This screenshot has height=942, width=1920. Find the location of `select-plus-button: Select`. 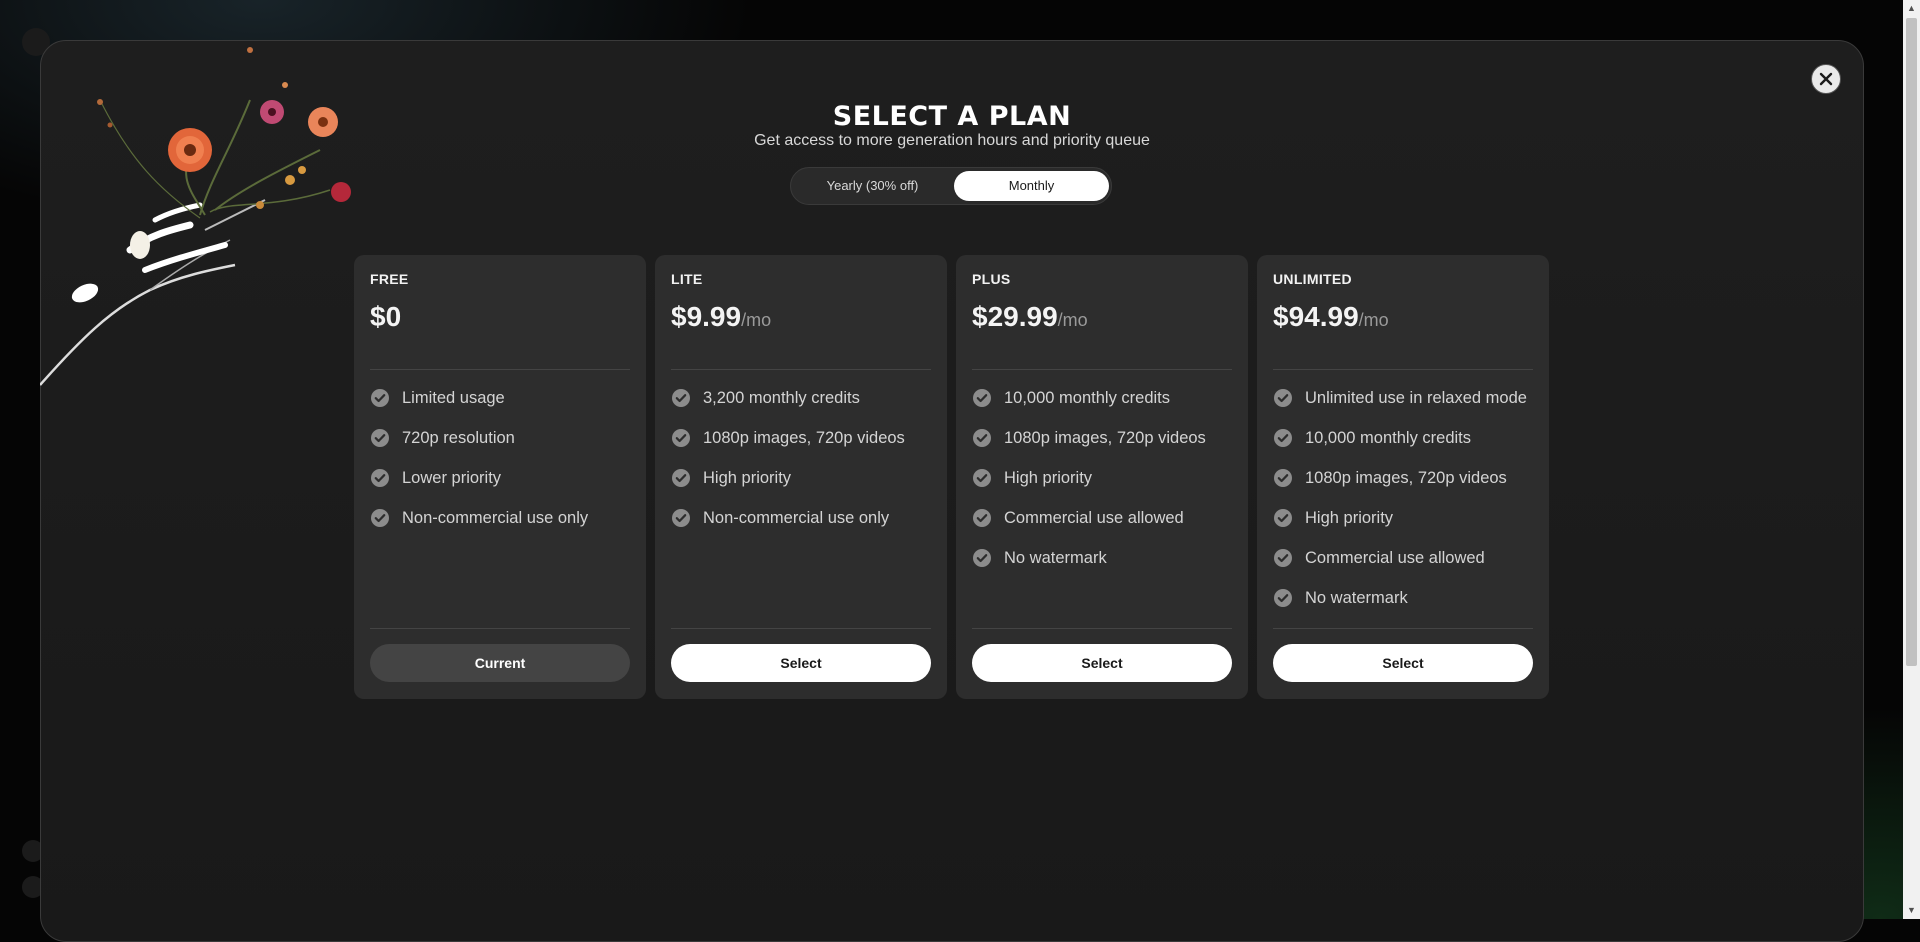

select-plus-button: Select is located at coordinates (1102, 663).